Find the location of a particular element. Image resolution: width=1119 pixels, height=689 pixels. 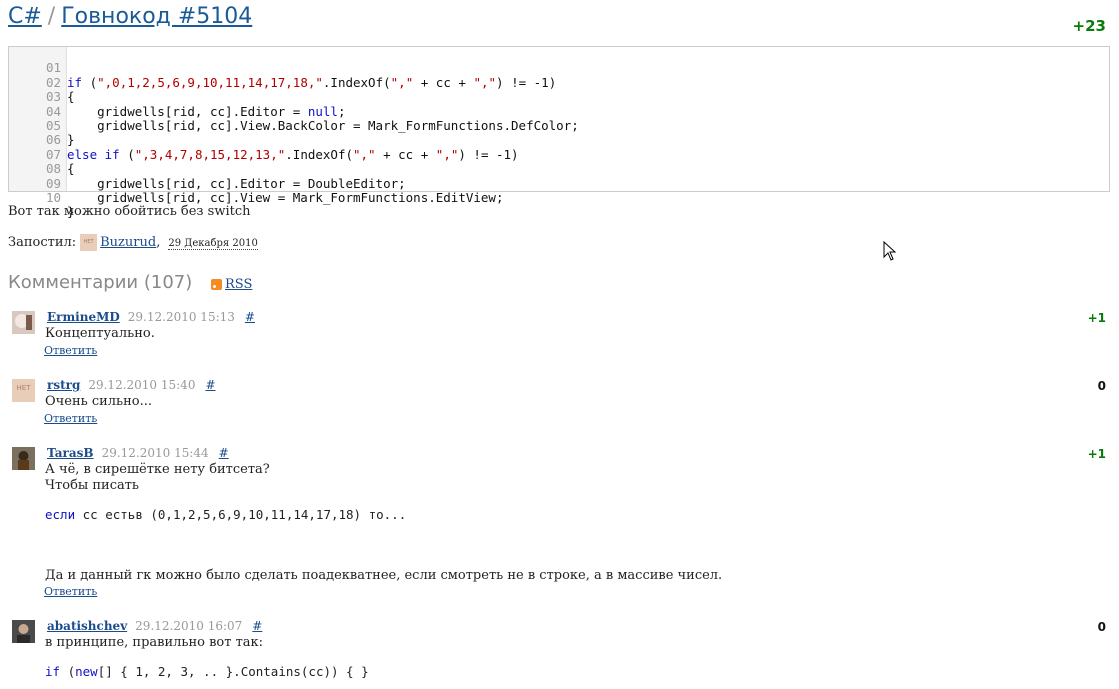

comment-time: 29.12.2010 15:40 is located at coordinates (142, 385).